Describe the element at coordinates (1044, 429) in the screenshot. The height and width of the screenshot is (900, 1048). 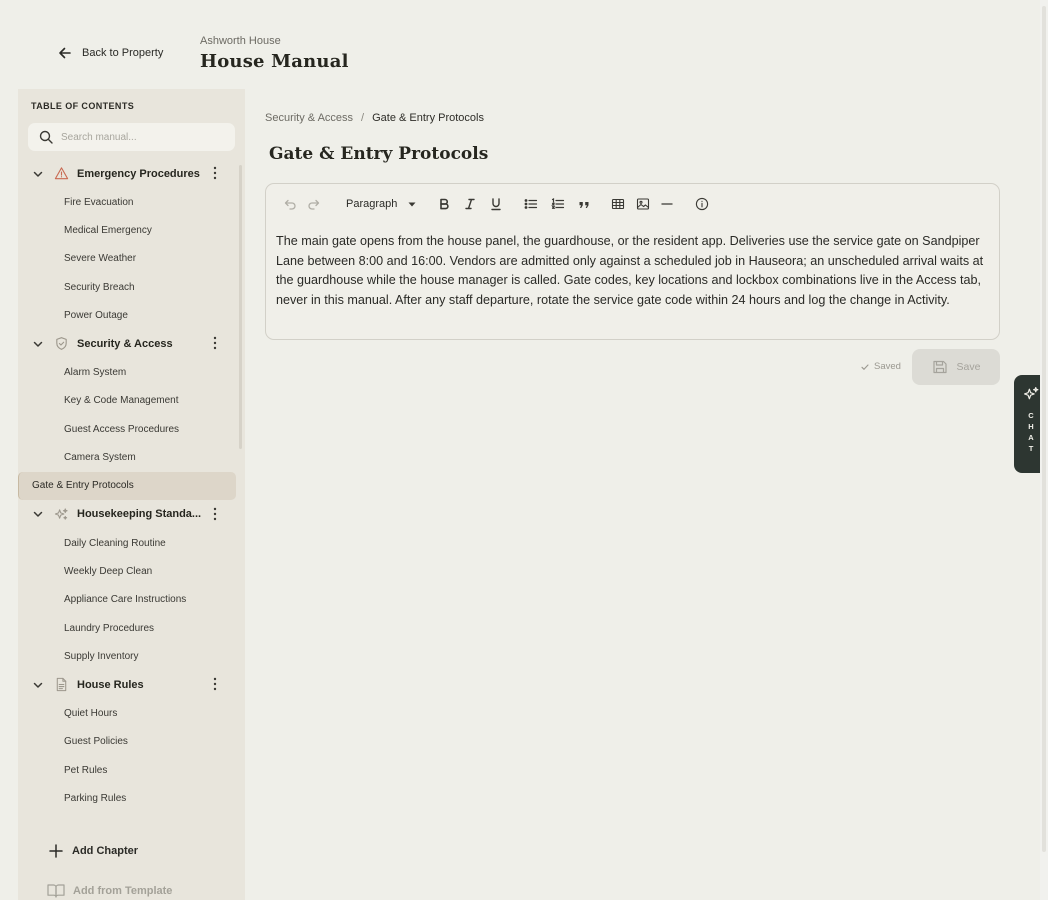
I see `page-scrollbar-thumb` at that location.